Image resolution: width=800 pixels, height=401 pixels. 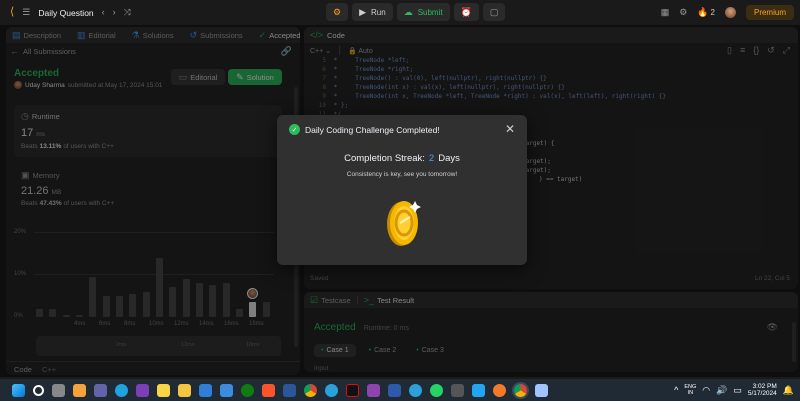 What do you see at coordinates (12, 12) in the screenshot?
I see `leetcode-logo-icon: ⟨` at bounding box center [12, 12].